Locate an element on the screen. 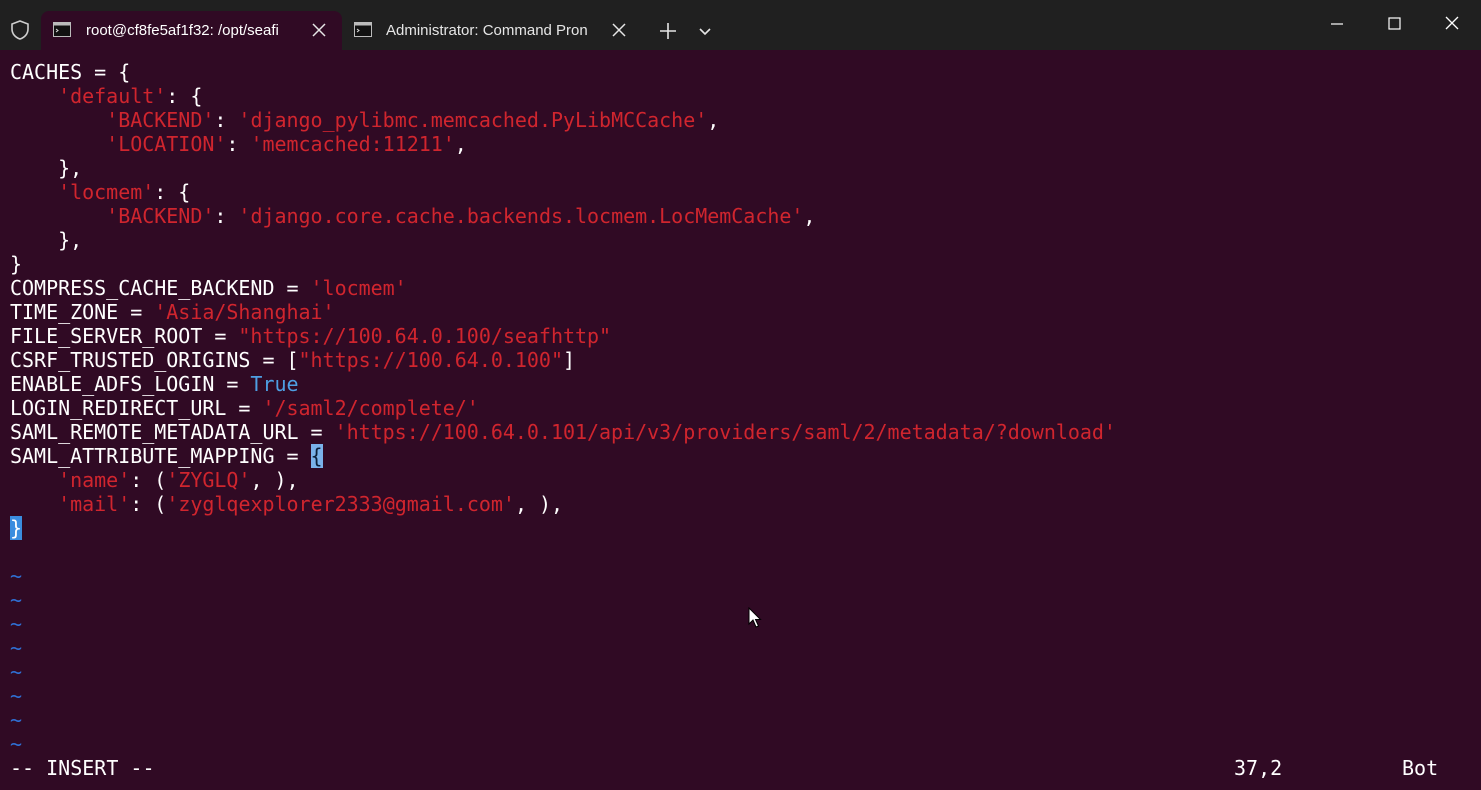 The width and height of the screenshot is (1481, 790). terminal-line: 'default': { is located at coordinates (740, 96).